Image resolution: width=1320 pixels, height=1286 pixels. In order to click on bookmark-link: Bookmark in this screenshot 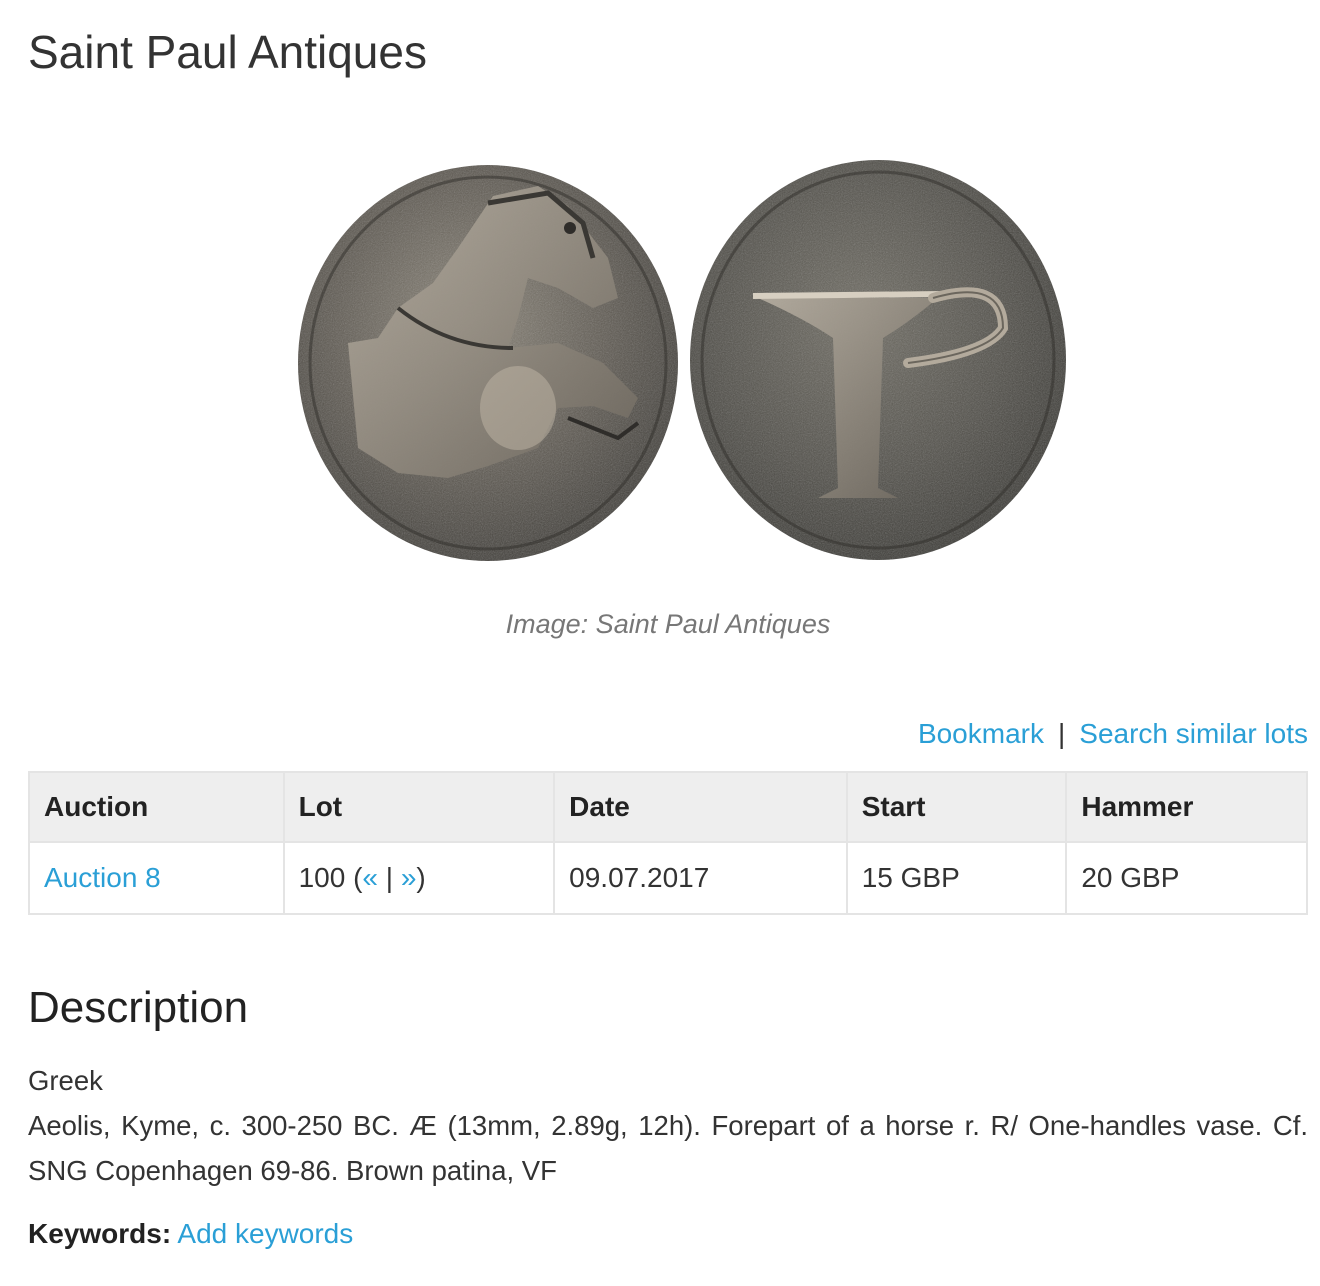, I will do `click(981, 733)`.